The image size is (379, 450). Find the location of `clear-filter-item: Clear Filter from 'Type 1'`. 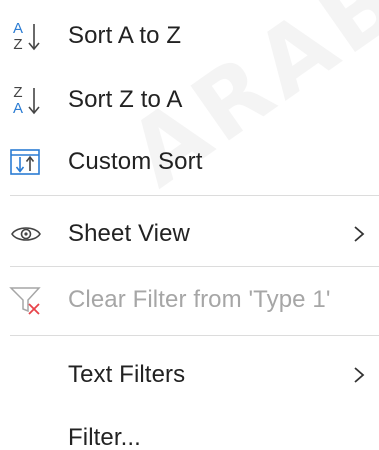

clear-filter-item: Clear Filter from 'Type 1' is located at coordinates (189, 300).